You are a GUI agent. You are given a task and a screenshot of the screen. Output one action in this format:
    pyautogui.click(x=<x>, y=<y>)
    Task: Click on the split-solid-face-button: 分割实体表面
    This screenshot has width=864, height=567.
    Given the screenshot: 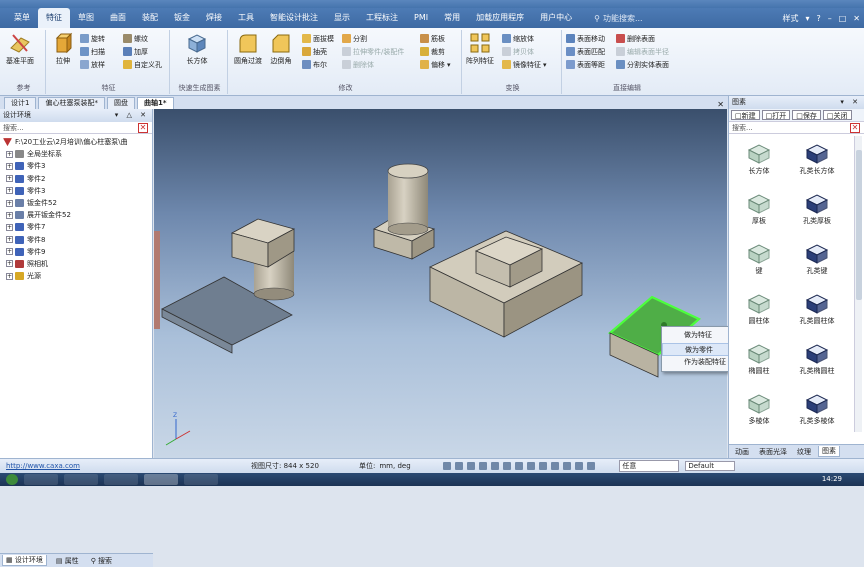 What is the action you would take?
    pyautogui.click(x=642, y=64)
    